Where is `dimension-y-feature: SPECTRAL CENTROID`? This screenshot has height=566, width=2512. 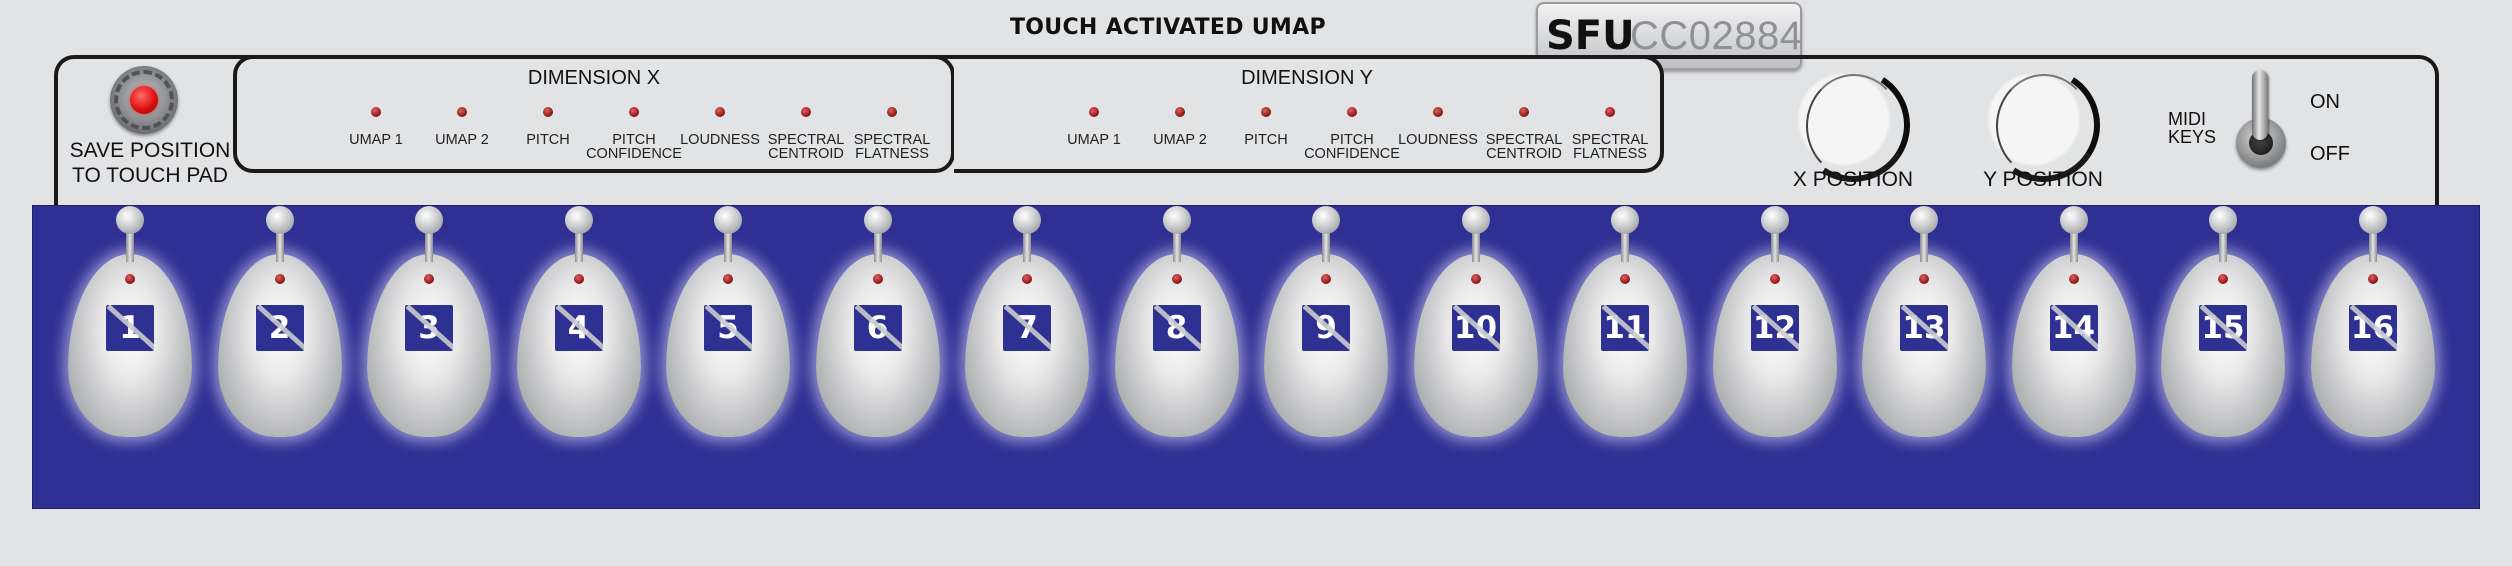 dimension-y-feature: SPECTRAL CENTROID is located at coordinates (1524, 134).